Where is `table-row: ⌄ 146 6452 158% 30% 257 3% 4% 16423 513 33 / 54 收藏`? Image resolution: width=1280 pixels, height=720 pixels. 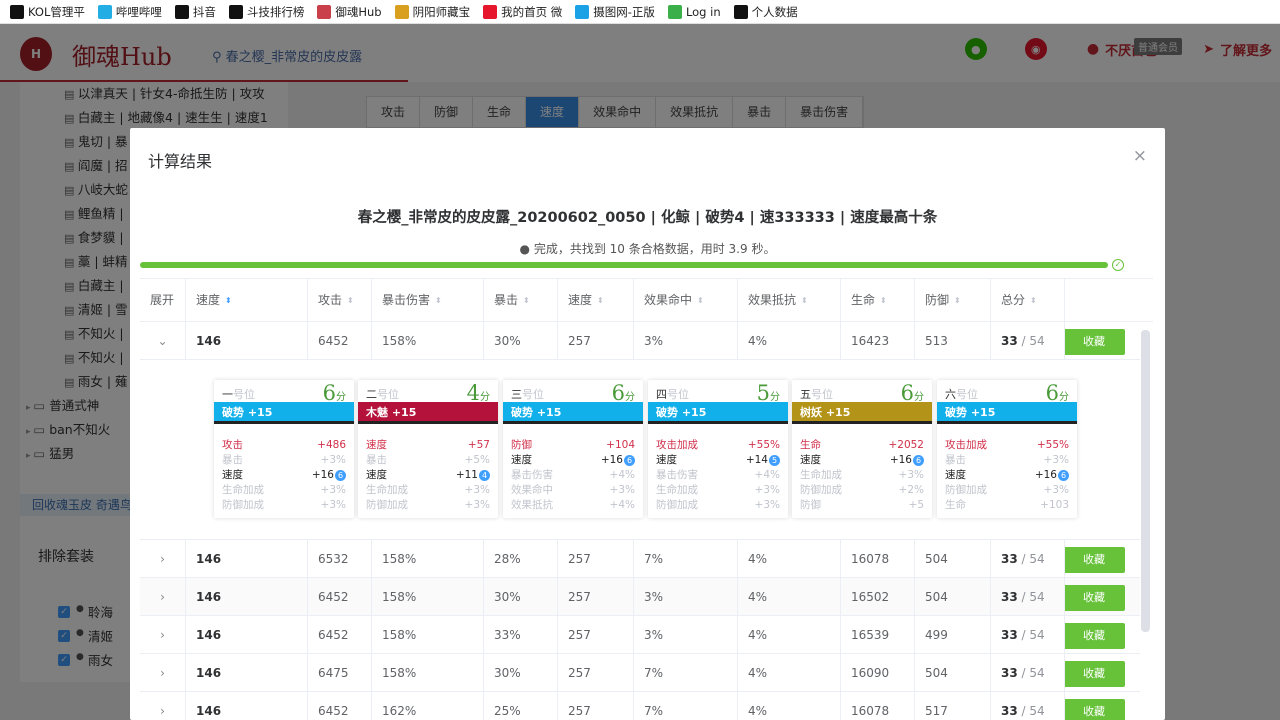
table-row: ⌄ 146 6452 158% 30% 257 3% 4% 16423 513 33 / 54 收藏 is located at coordinates (640, 341).